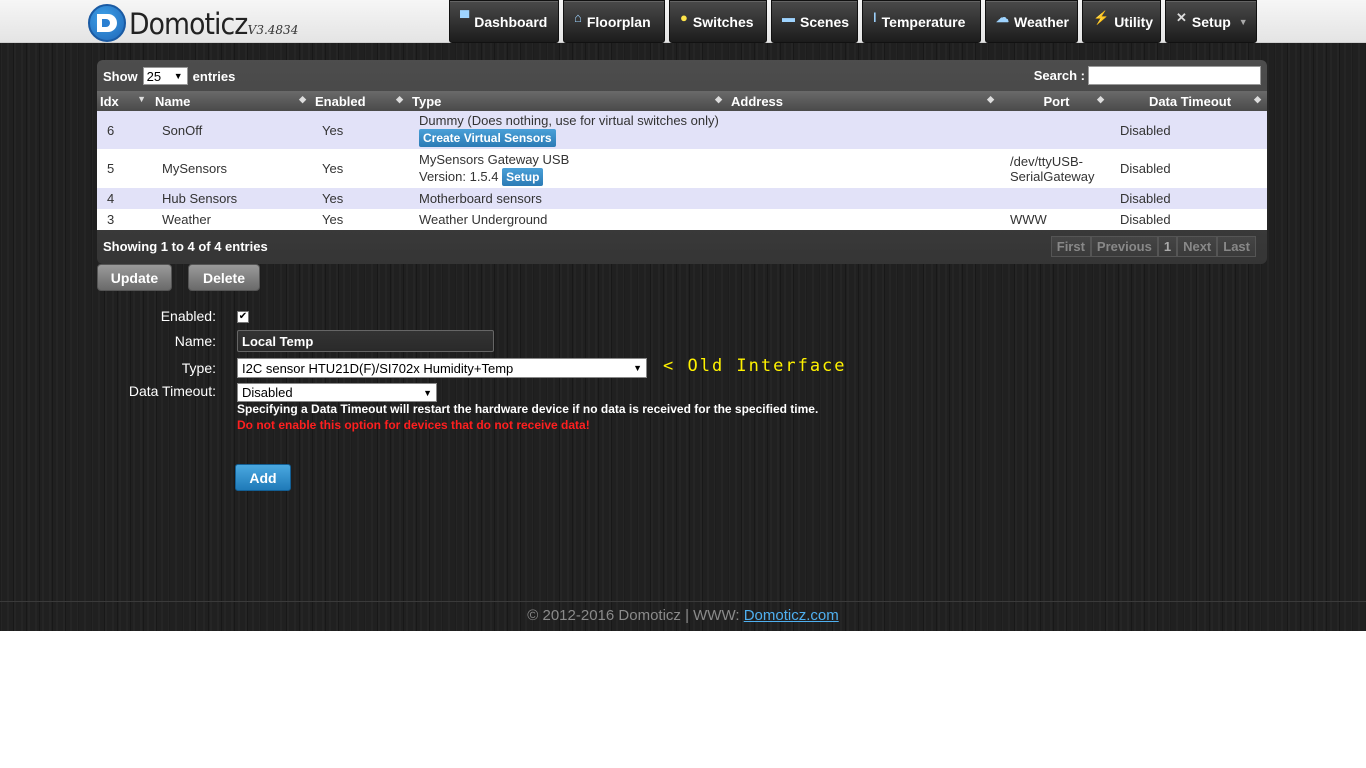 The height and width of the screenshot is (768, 1366). Describe the element at coordinates (864, 198) in the screenshot. I see `cell-address` at that location.